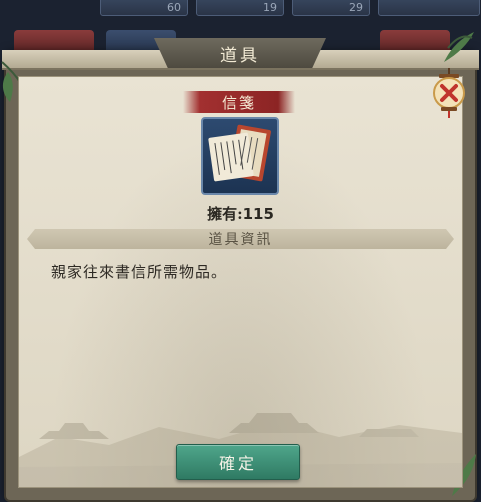 The width and height of the screenshot is (481, 502). I want to click on dialog-title: 道具, so click(240, 55).